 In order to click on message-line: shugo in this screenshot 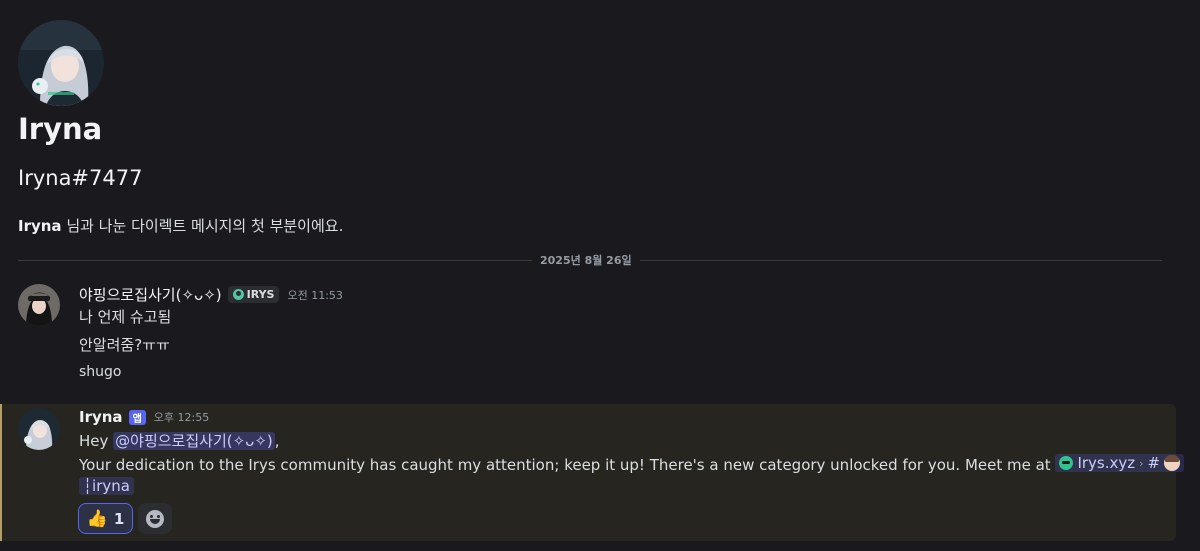, I will do `click(100, 372)`.